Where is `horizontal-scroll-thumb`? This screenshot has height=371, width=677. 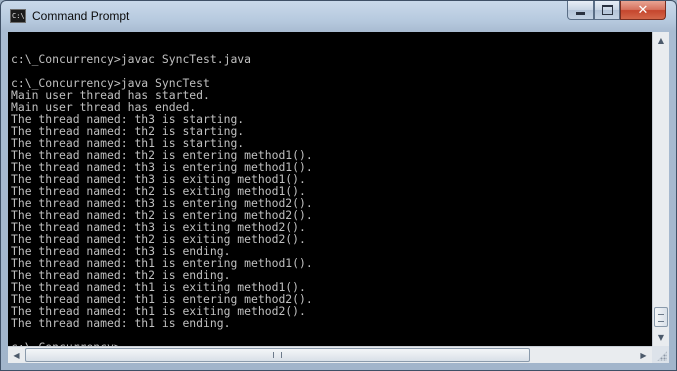 horizontal-scroll-thumb is located at coordinates (277, 355).